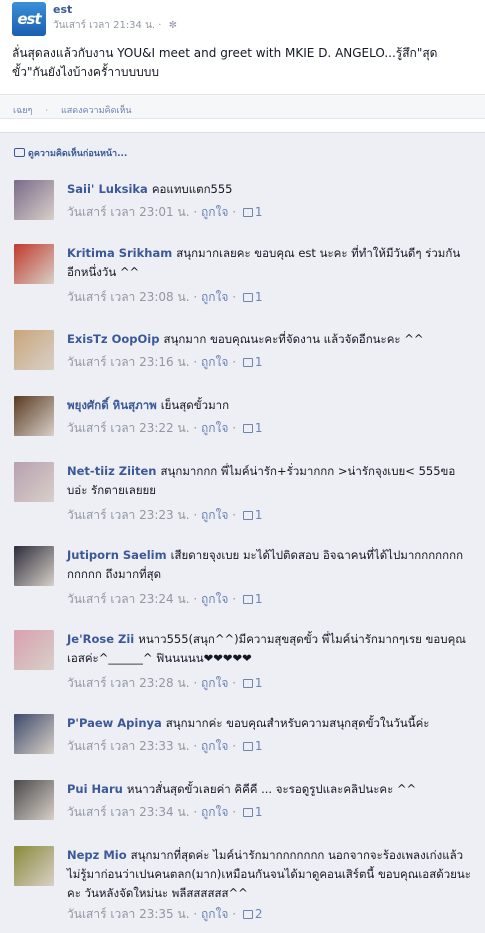  Describe the element at coordinates (97, 855) in the screenshot. I see `comment-author-link: Nepz Mio` at that location.